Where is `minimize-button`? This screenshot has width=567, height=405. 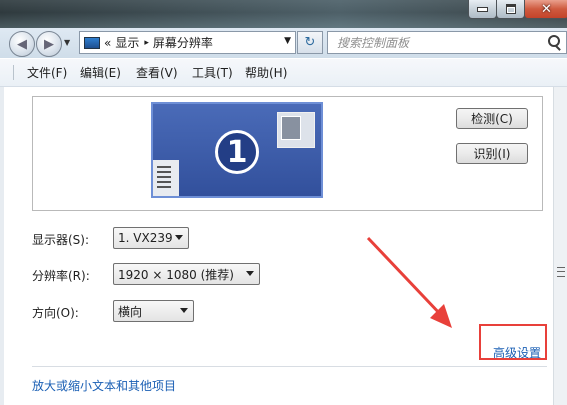 minimize-button is located at coordinates (482, 9).